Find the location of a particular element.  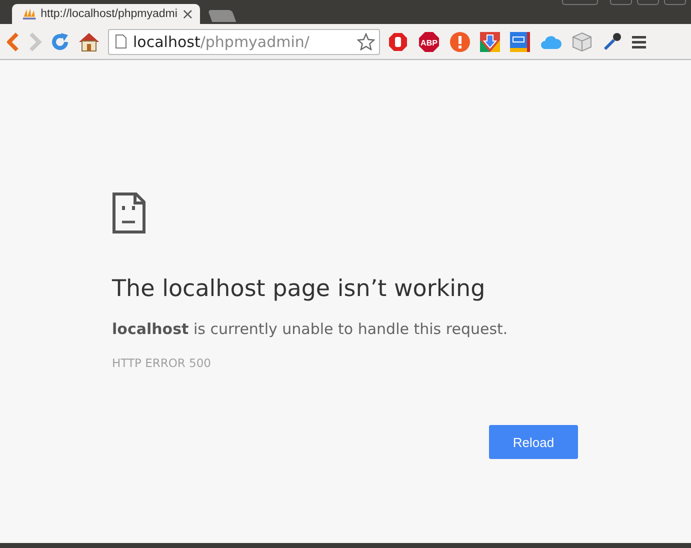

reload-button: Reload is located at coordinates (533, 442).